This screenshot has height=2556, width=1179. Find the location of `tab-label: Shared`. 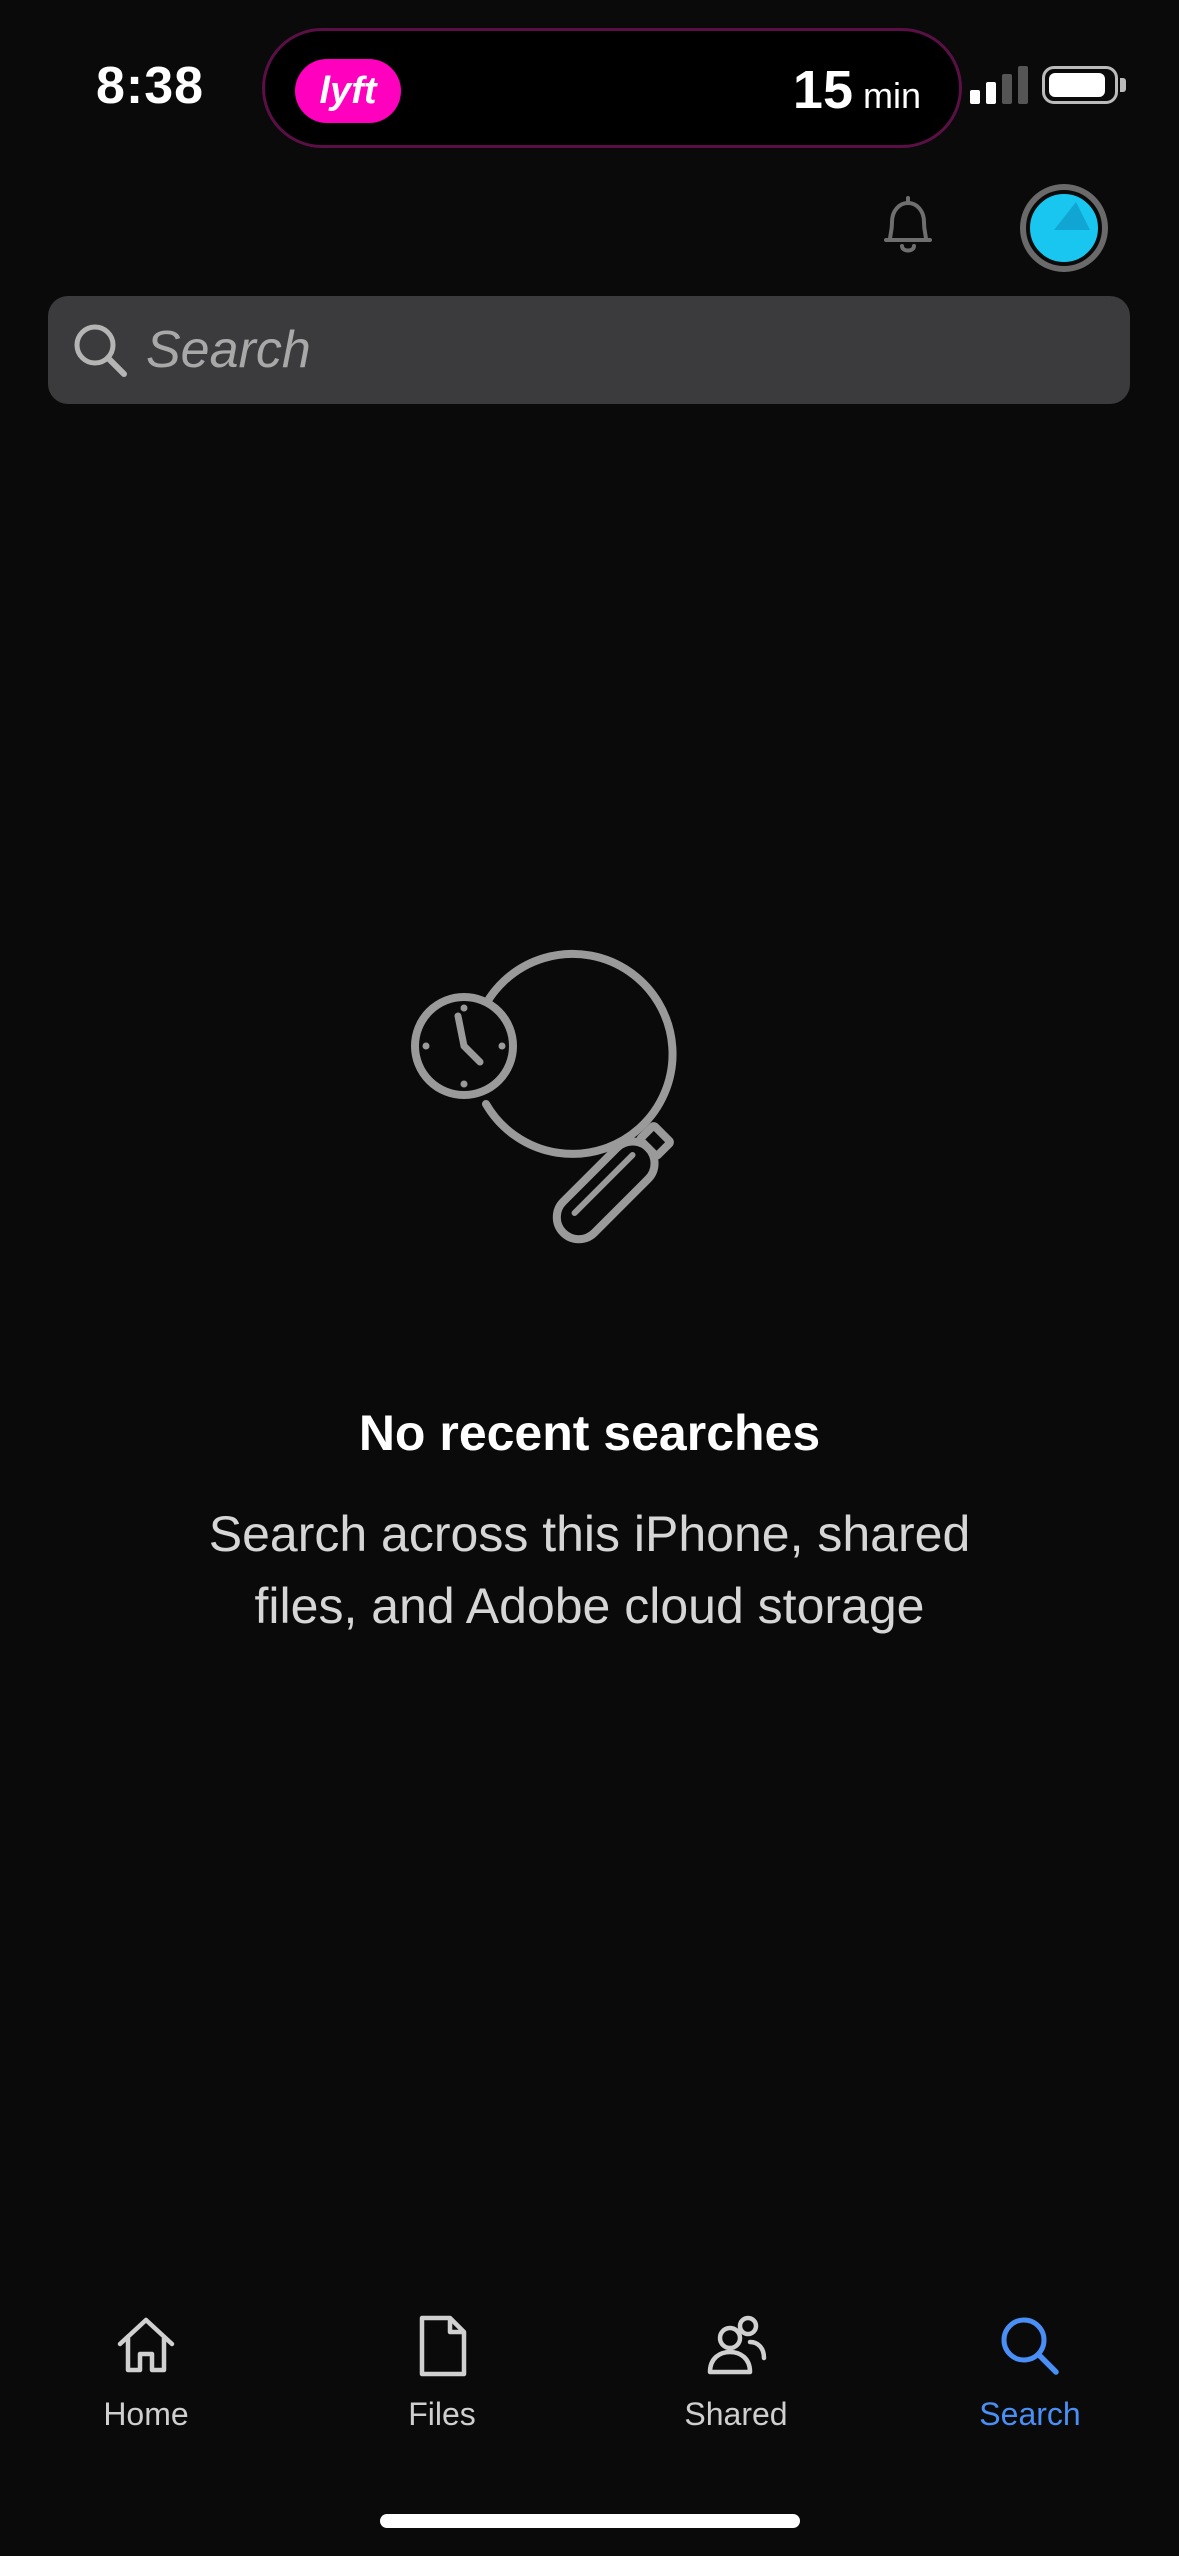

tab-label: Shared is located at coordinates (736, 2414).